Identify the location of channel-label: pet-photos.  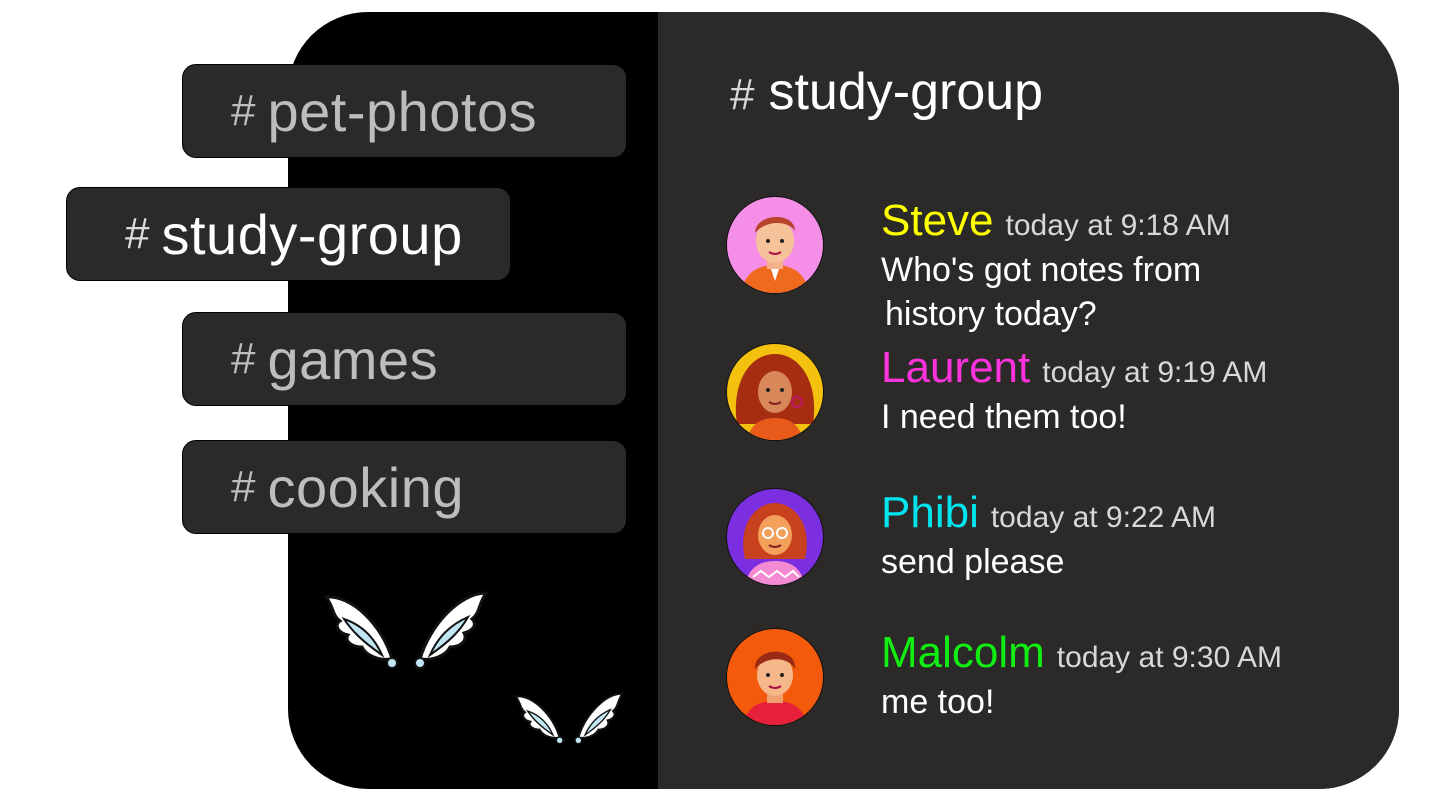
(402, 111).